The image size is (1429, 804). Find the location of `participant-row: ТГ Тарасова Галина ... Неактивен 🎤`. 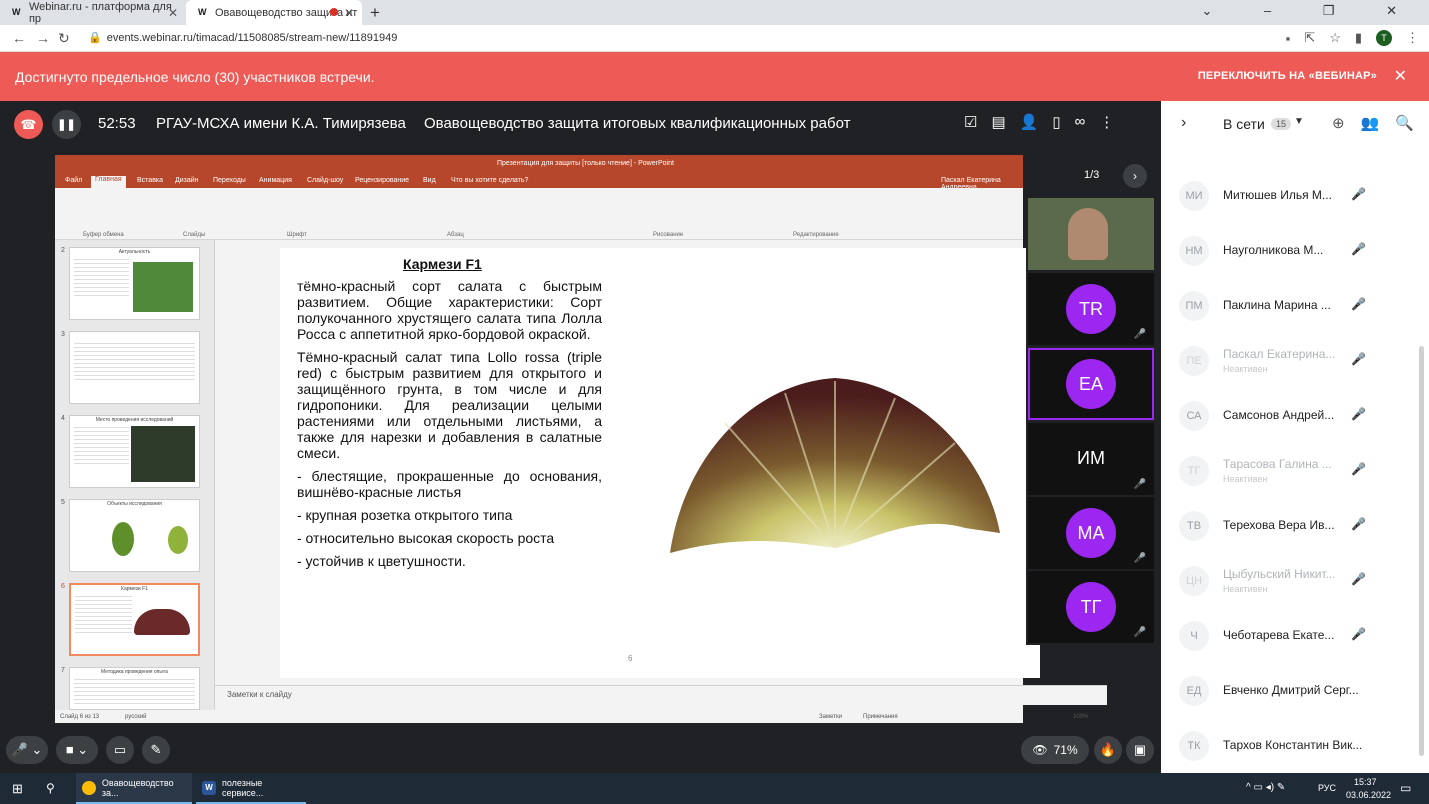

participant-row: ТГ Тарасова Галина ... Неактивен 🎤 is located at coordinates (1291, 470).